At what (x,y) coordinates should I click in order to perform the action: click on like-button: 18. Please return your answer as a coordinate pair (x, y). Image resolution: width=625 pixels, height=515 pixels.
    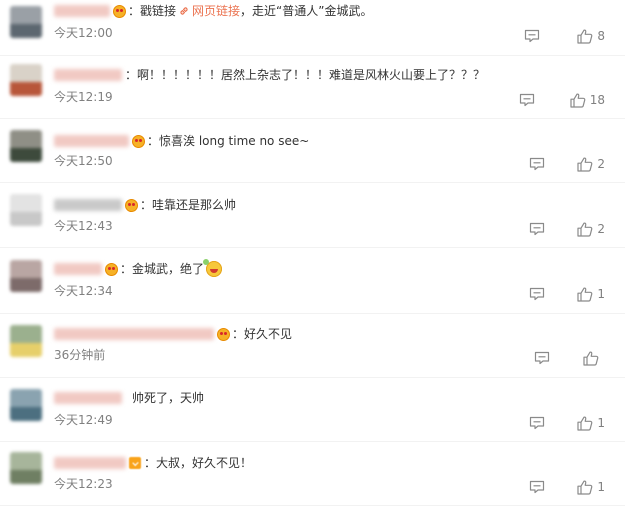
    Looking at the image, I should click on (587, 100).